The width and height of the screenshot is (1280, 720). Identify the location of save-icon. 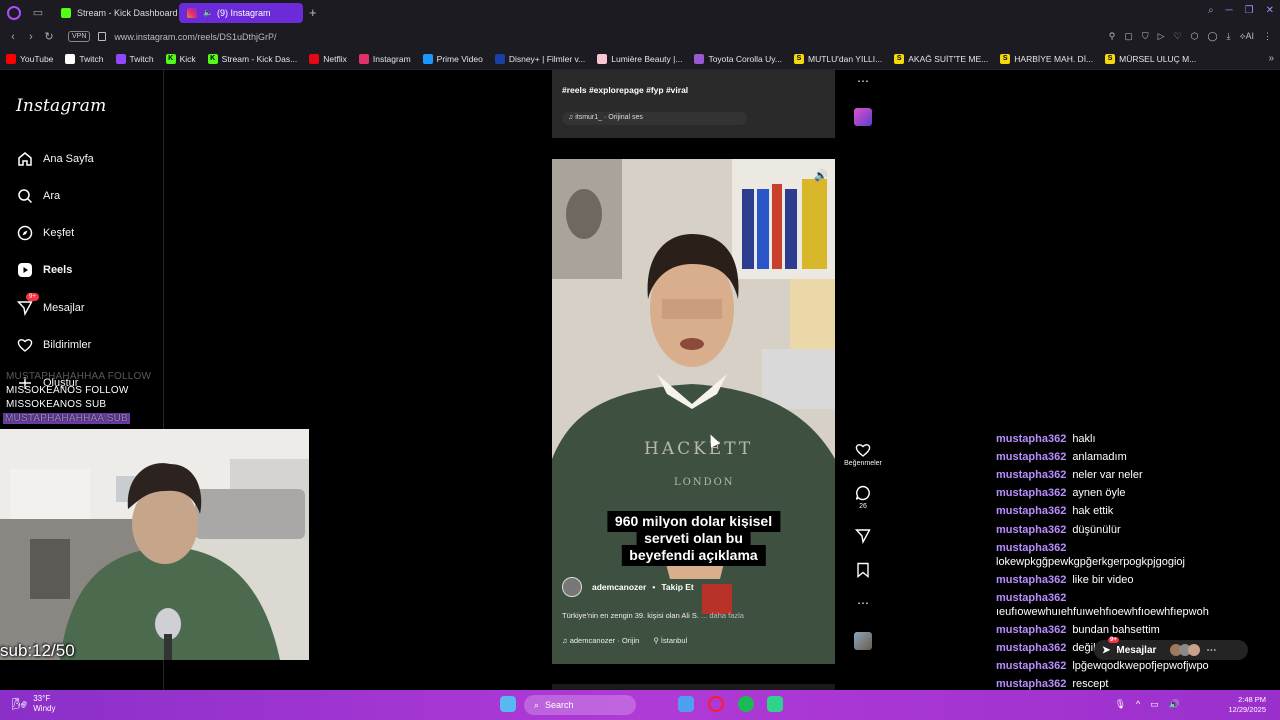
(863, 570).